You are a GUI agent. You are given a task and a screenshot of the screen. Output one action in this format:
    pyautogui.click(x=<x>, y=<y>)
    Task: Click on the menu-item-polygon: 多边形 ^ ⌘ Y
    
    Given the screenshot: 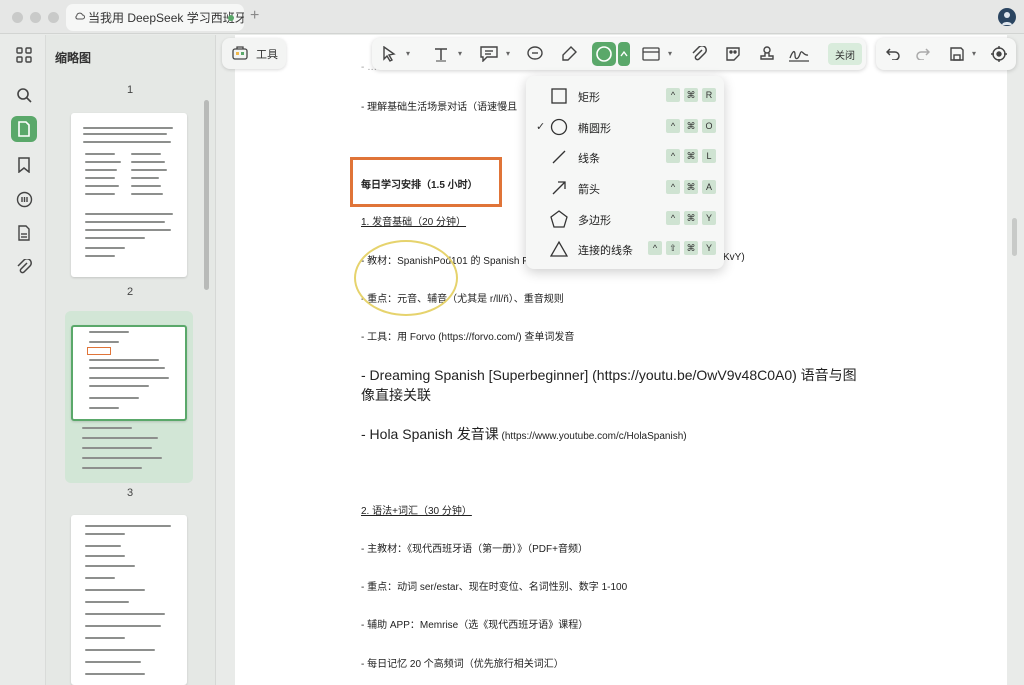 What is the action you would take?
    pyautogui.click(x=625, y=219)
    